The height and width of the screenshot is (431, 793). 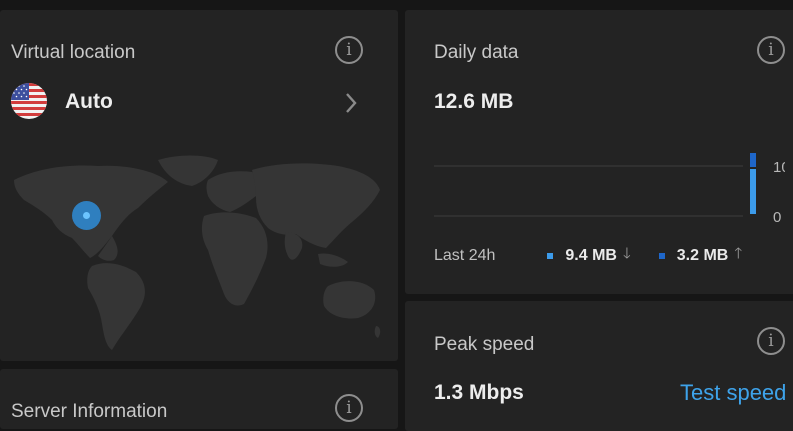 What do you see at coordinates (484, 344) in the screenshot?
I see `peak-speed-title: Peak speed` at bounding box center [484, 344].